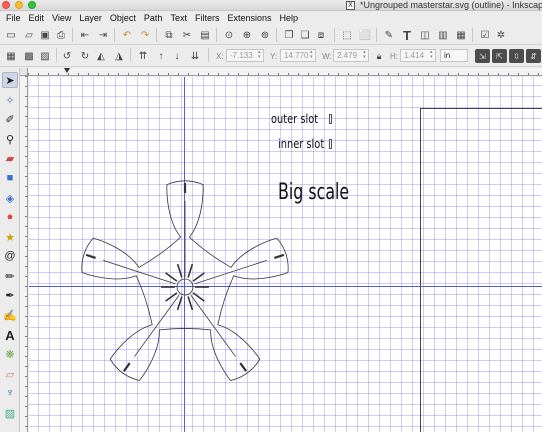  What do you see at coordinates (29, 35) in the screenshot?
I see `open-icon: ▱` at bounding box center [29, 35].